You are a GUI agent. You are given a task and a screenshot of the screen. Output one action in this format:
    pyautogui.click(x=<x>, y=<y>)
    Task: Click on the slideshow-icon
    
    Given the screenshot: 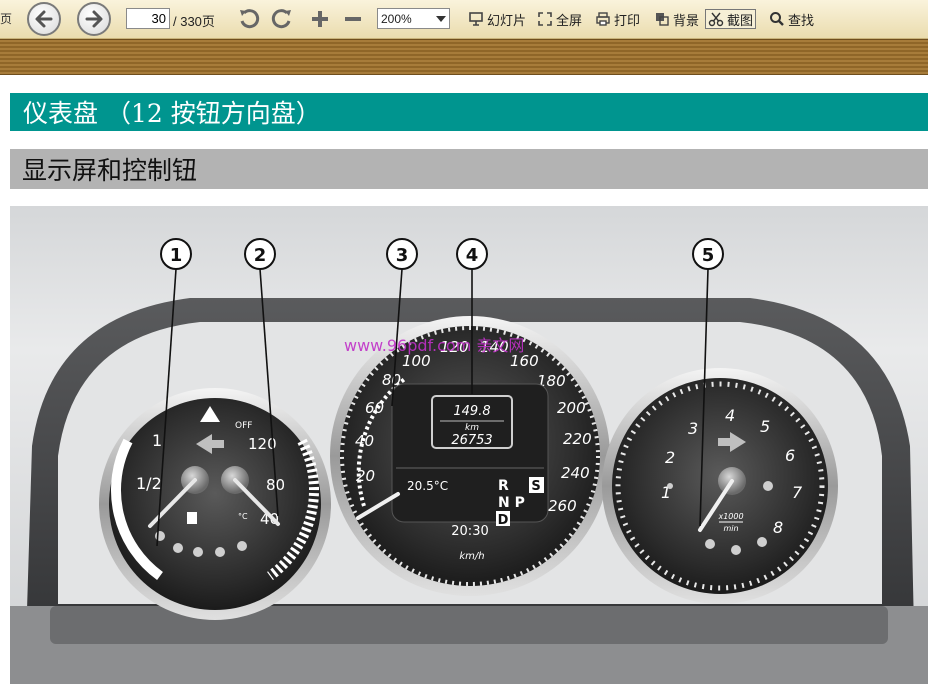 What is the action you would take?
    pyautogui.click(x=476, y=19)
    